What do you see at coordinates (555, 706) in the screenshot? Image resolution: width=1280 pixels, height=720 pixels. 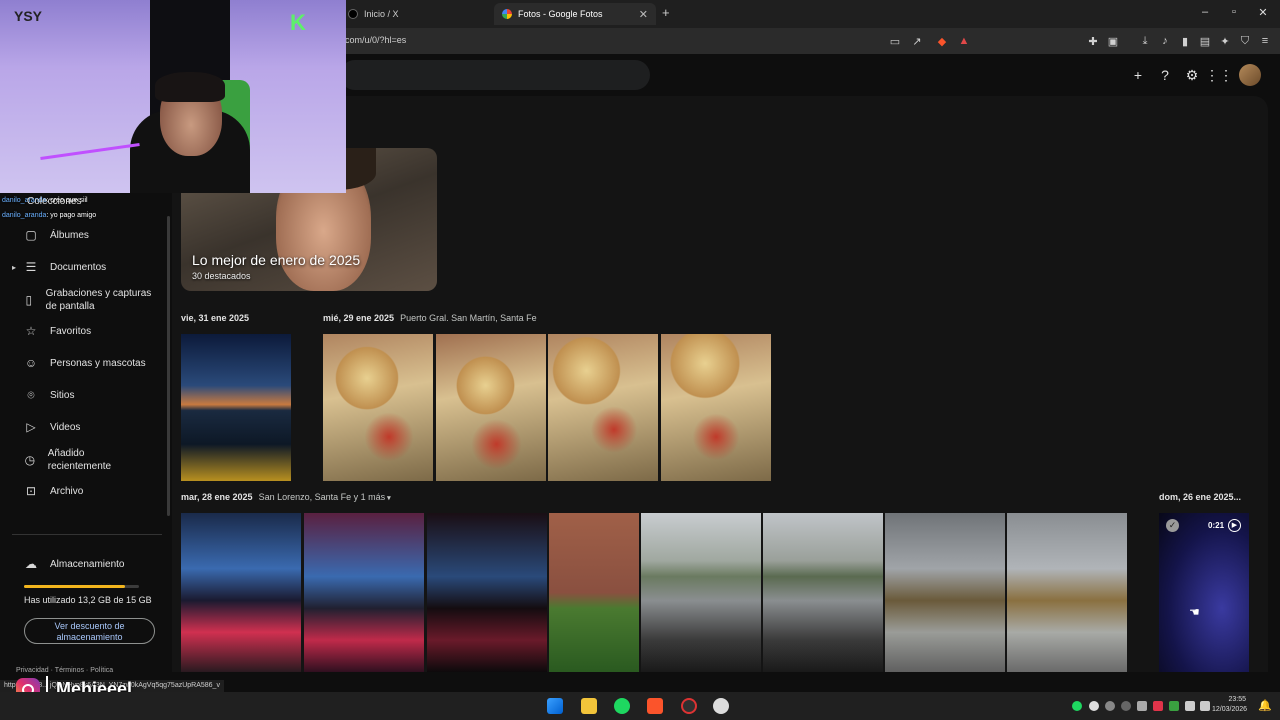 I see `windows-start-icon` at bounding box center [555, 706].